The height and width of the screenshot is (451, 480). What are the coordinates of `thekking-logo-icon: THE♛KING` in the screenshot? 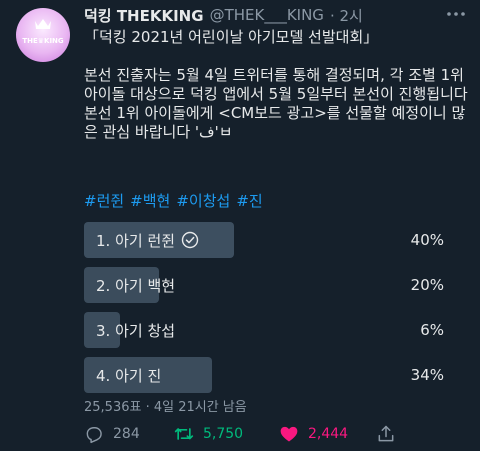 It's located at (43, 32).